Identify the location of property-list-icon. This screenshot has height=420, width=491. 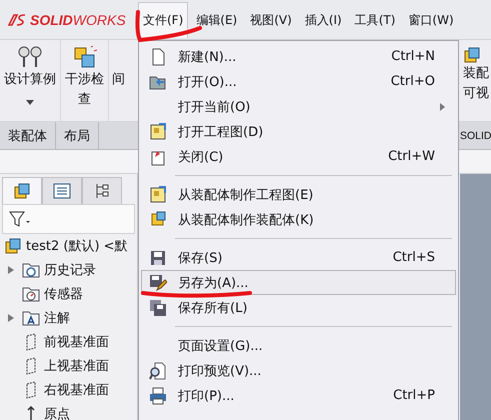
(62, 191).